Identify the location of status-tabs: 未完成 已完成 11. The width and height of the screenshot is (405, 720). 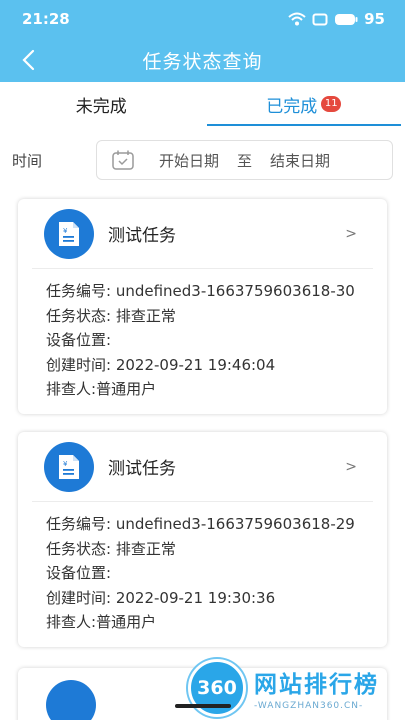
(202, 104).